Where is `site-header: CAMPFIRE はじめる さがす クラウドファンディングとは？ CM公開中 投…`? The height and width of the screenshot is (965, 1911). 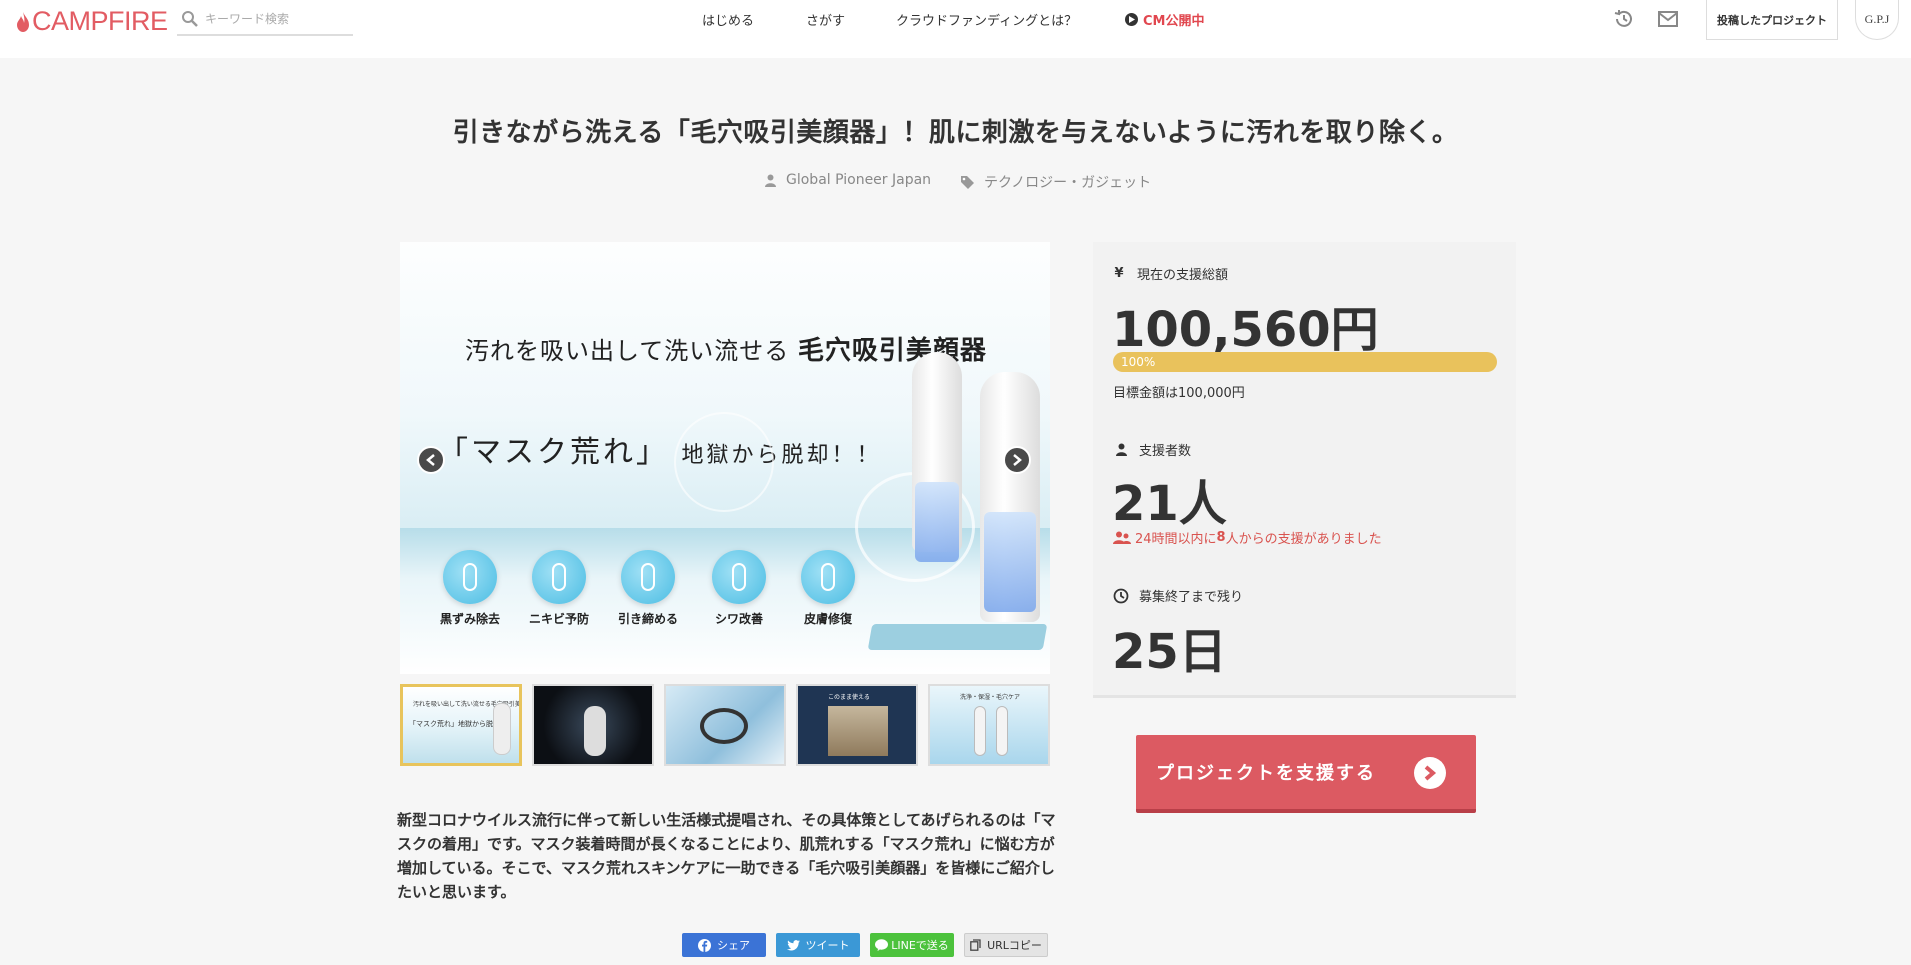
site-header: CAMPFIRE はじめる さがす クラウドファンディングとは？ CM公開中 投… is located at coordinates (955, 29).